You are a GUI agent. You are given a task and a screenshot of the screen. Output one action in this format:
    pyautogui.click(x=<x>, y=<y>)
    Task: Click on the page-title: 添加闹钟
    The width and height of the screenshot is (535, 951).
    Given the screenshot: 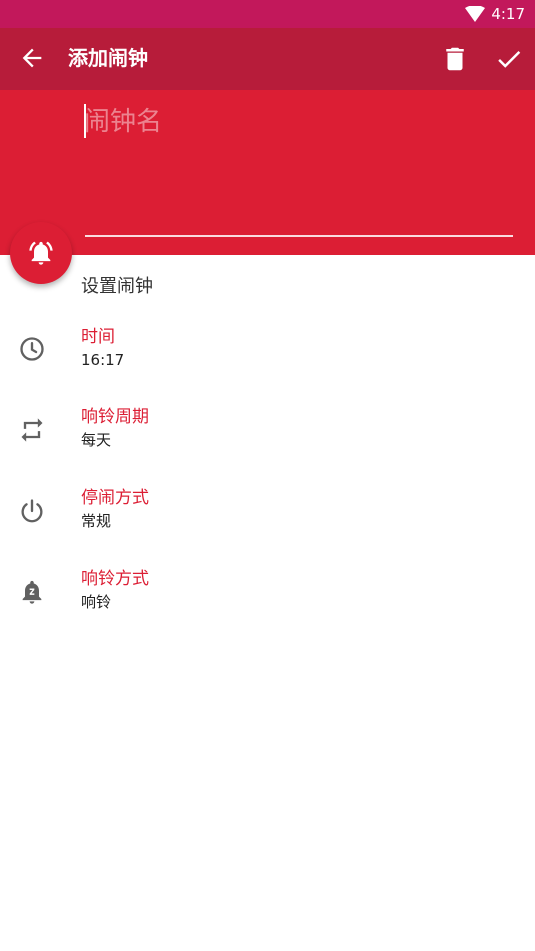 What is the action you would take?
    pyautogui.click(x=108, y=58)
    